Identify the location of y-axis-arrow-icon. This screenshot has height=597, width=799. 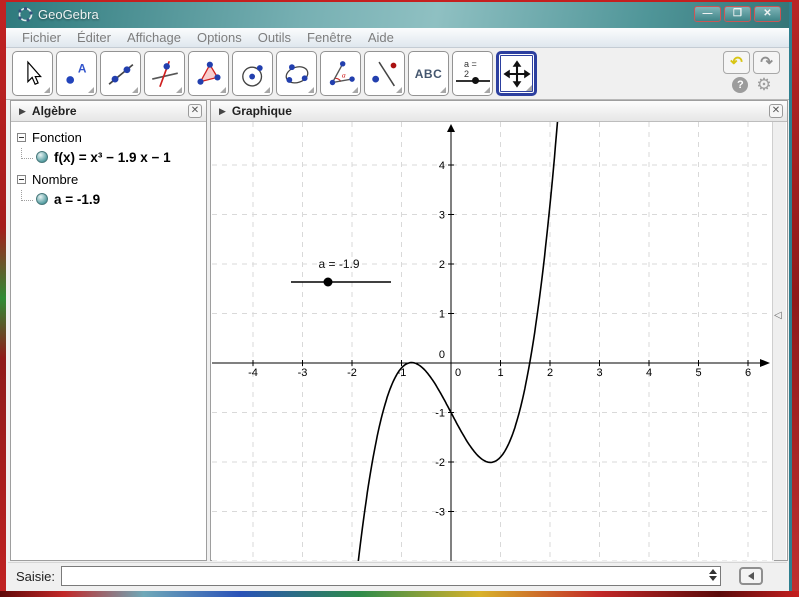
(451, 128).